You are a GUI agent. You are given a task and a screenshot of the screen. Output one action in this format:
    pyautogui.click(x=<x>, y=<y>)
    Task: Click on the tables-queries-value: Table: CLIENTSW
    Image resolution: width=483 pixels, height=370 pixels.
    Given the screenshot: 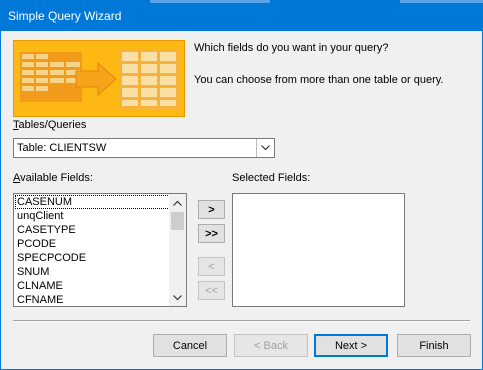 What is the action you would take?
    pyautogui.click(x=62, y=148)
    